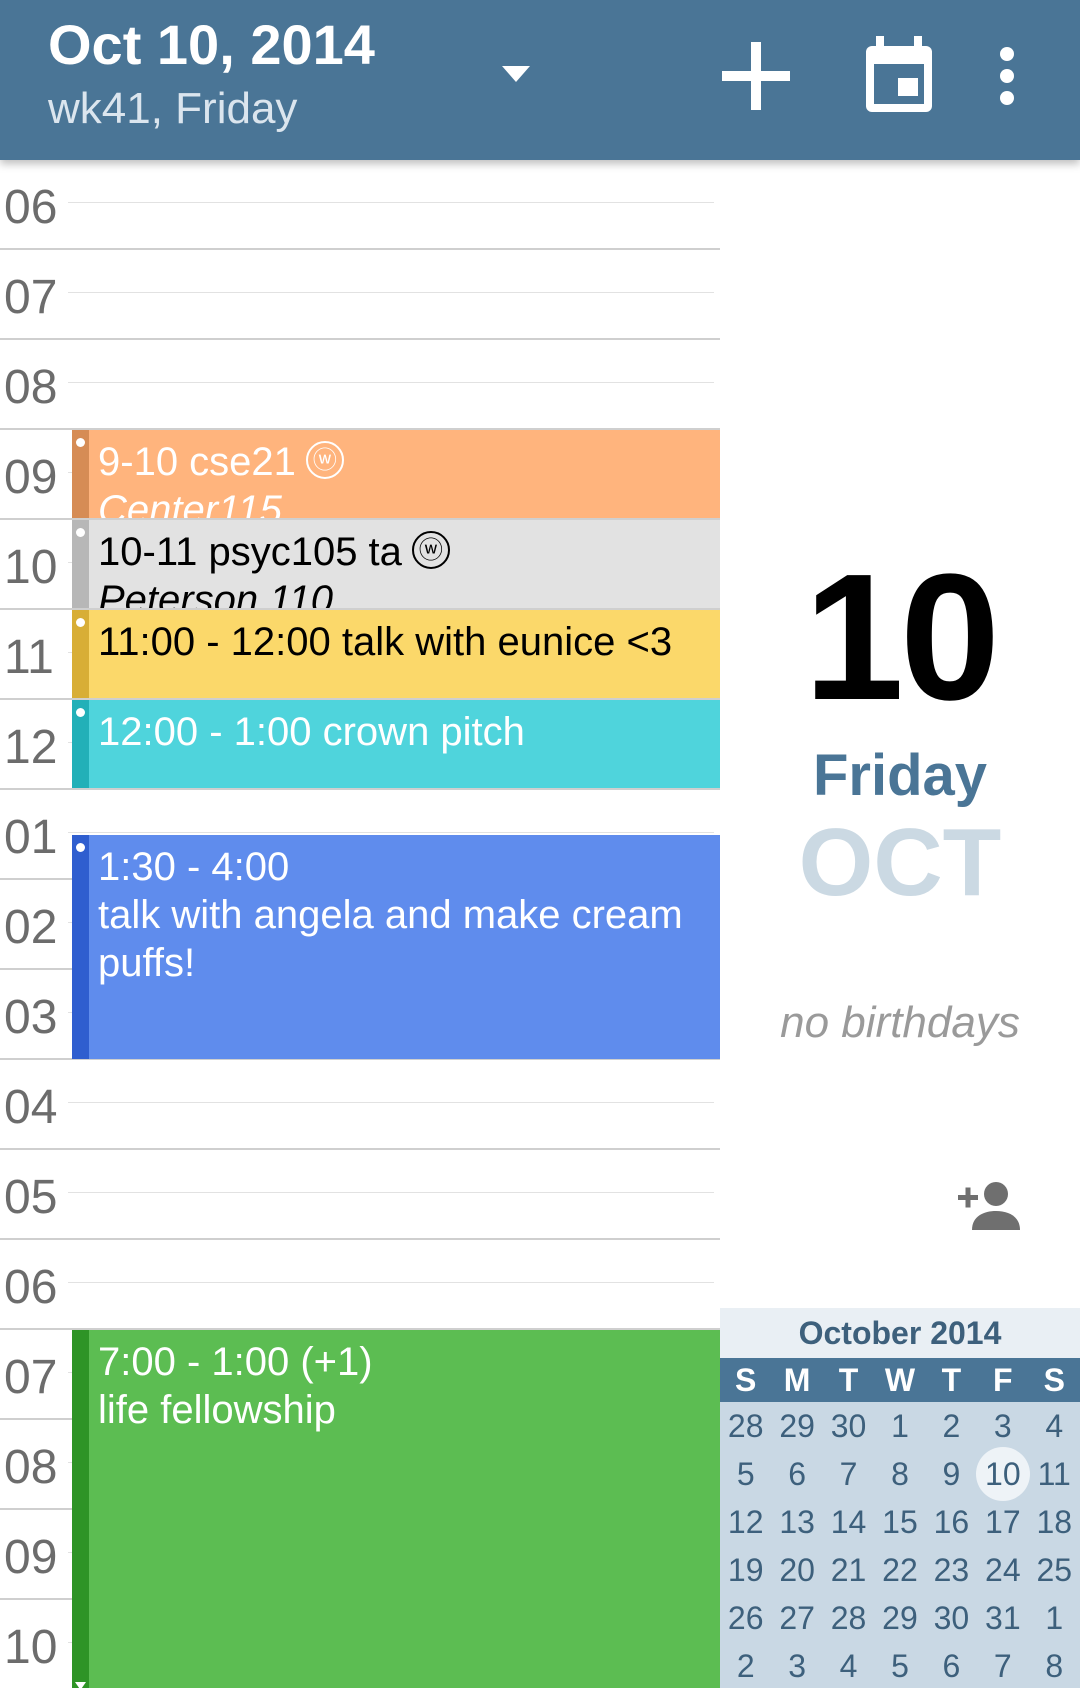 The width and height of the screenshot is (1080, 1690). Describe the element at coordinates (80, 1509) in the screenshot. I see `event-color-strip` at that location.